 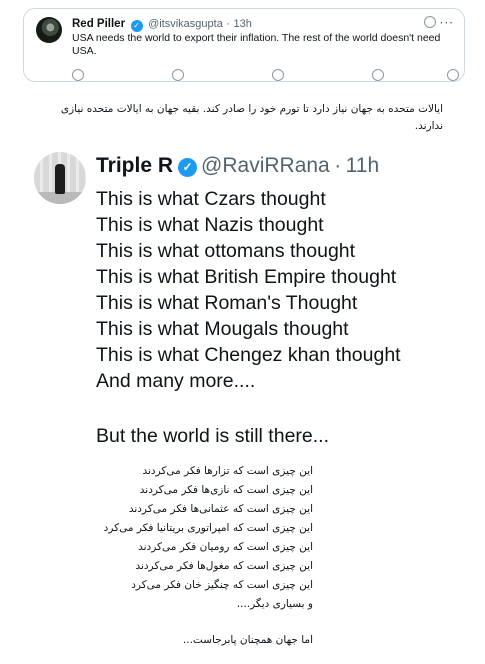 What do you see at coordinates (60, 178) in the screenshot?
I see `embedded-author-avatar` at bounding box center [60, 178].